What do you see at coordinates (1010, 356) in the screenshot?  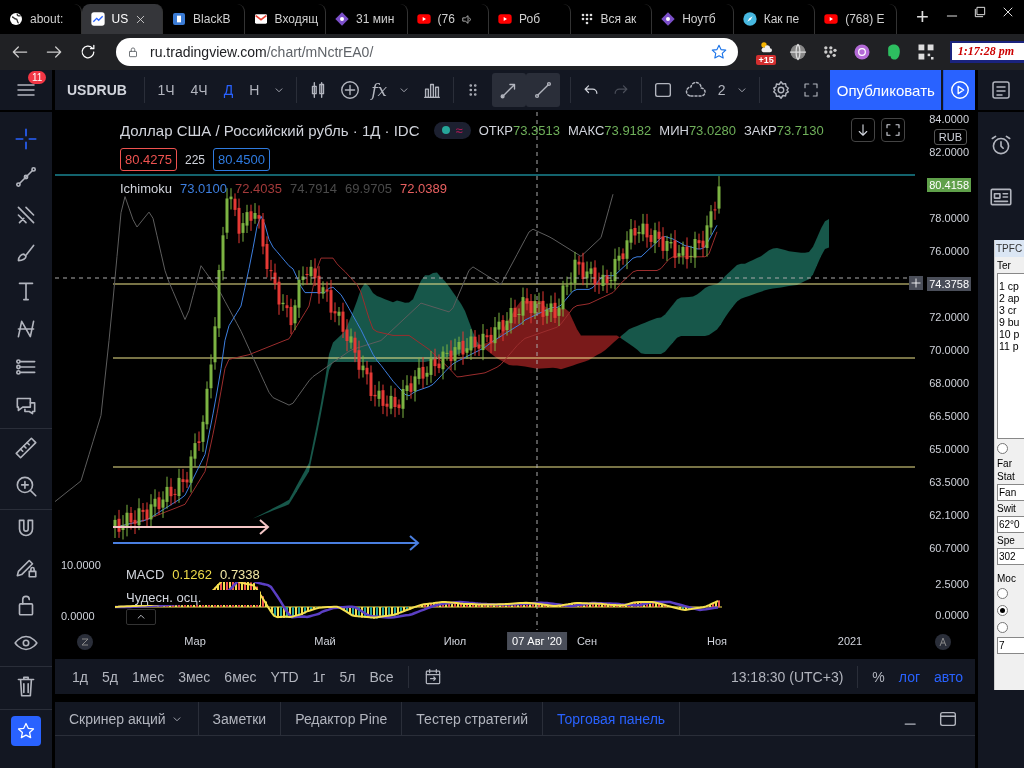 I see `list-box: 1 cp 2 ap 3 cr 9 bu 10 p 11 p` at bounding box center [1010, 356].